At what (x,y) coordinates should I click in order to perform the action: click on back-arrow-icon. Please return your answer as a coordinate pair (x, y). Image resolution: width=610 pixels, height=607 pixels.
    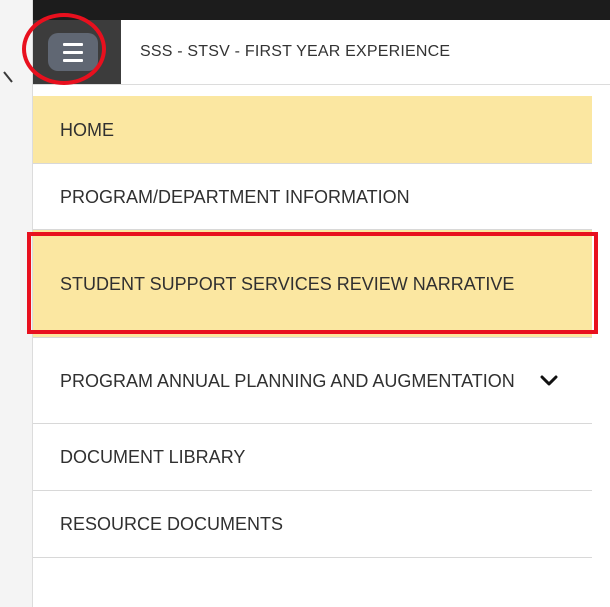
    Looking at the image, I should click on (9, 78).